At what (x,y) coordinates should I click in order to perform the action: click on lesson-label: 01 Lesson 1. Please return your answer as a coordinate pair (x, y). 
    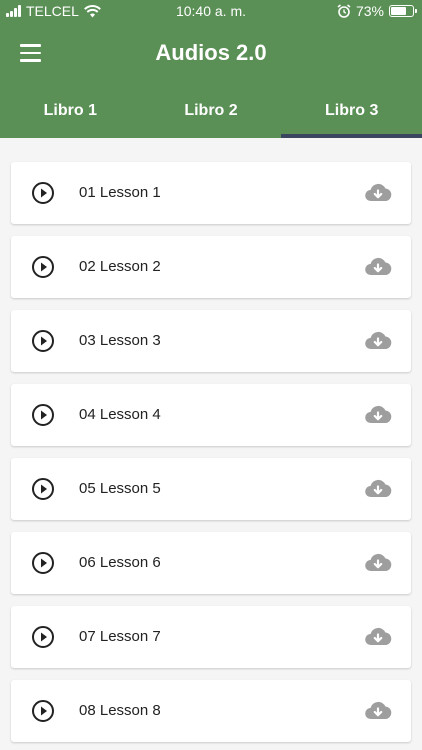
    Looking at the image, I should click on (120, 192).